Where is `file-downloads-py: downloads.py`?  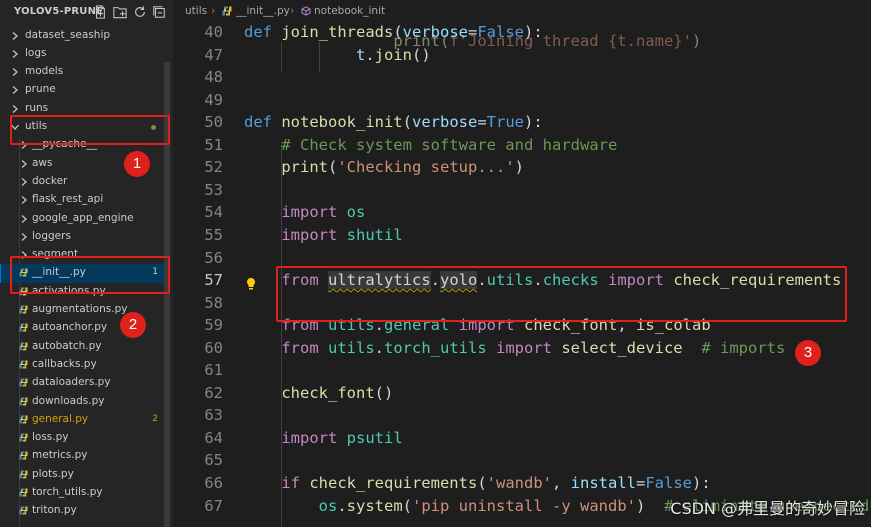 file-downloads-py: downloads.py is located at coordinates (83, 402).